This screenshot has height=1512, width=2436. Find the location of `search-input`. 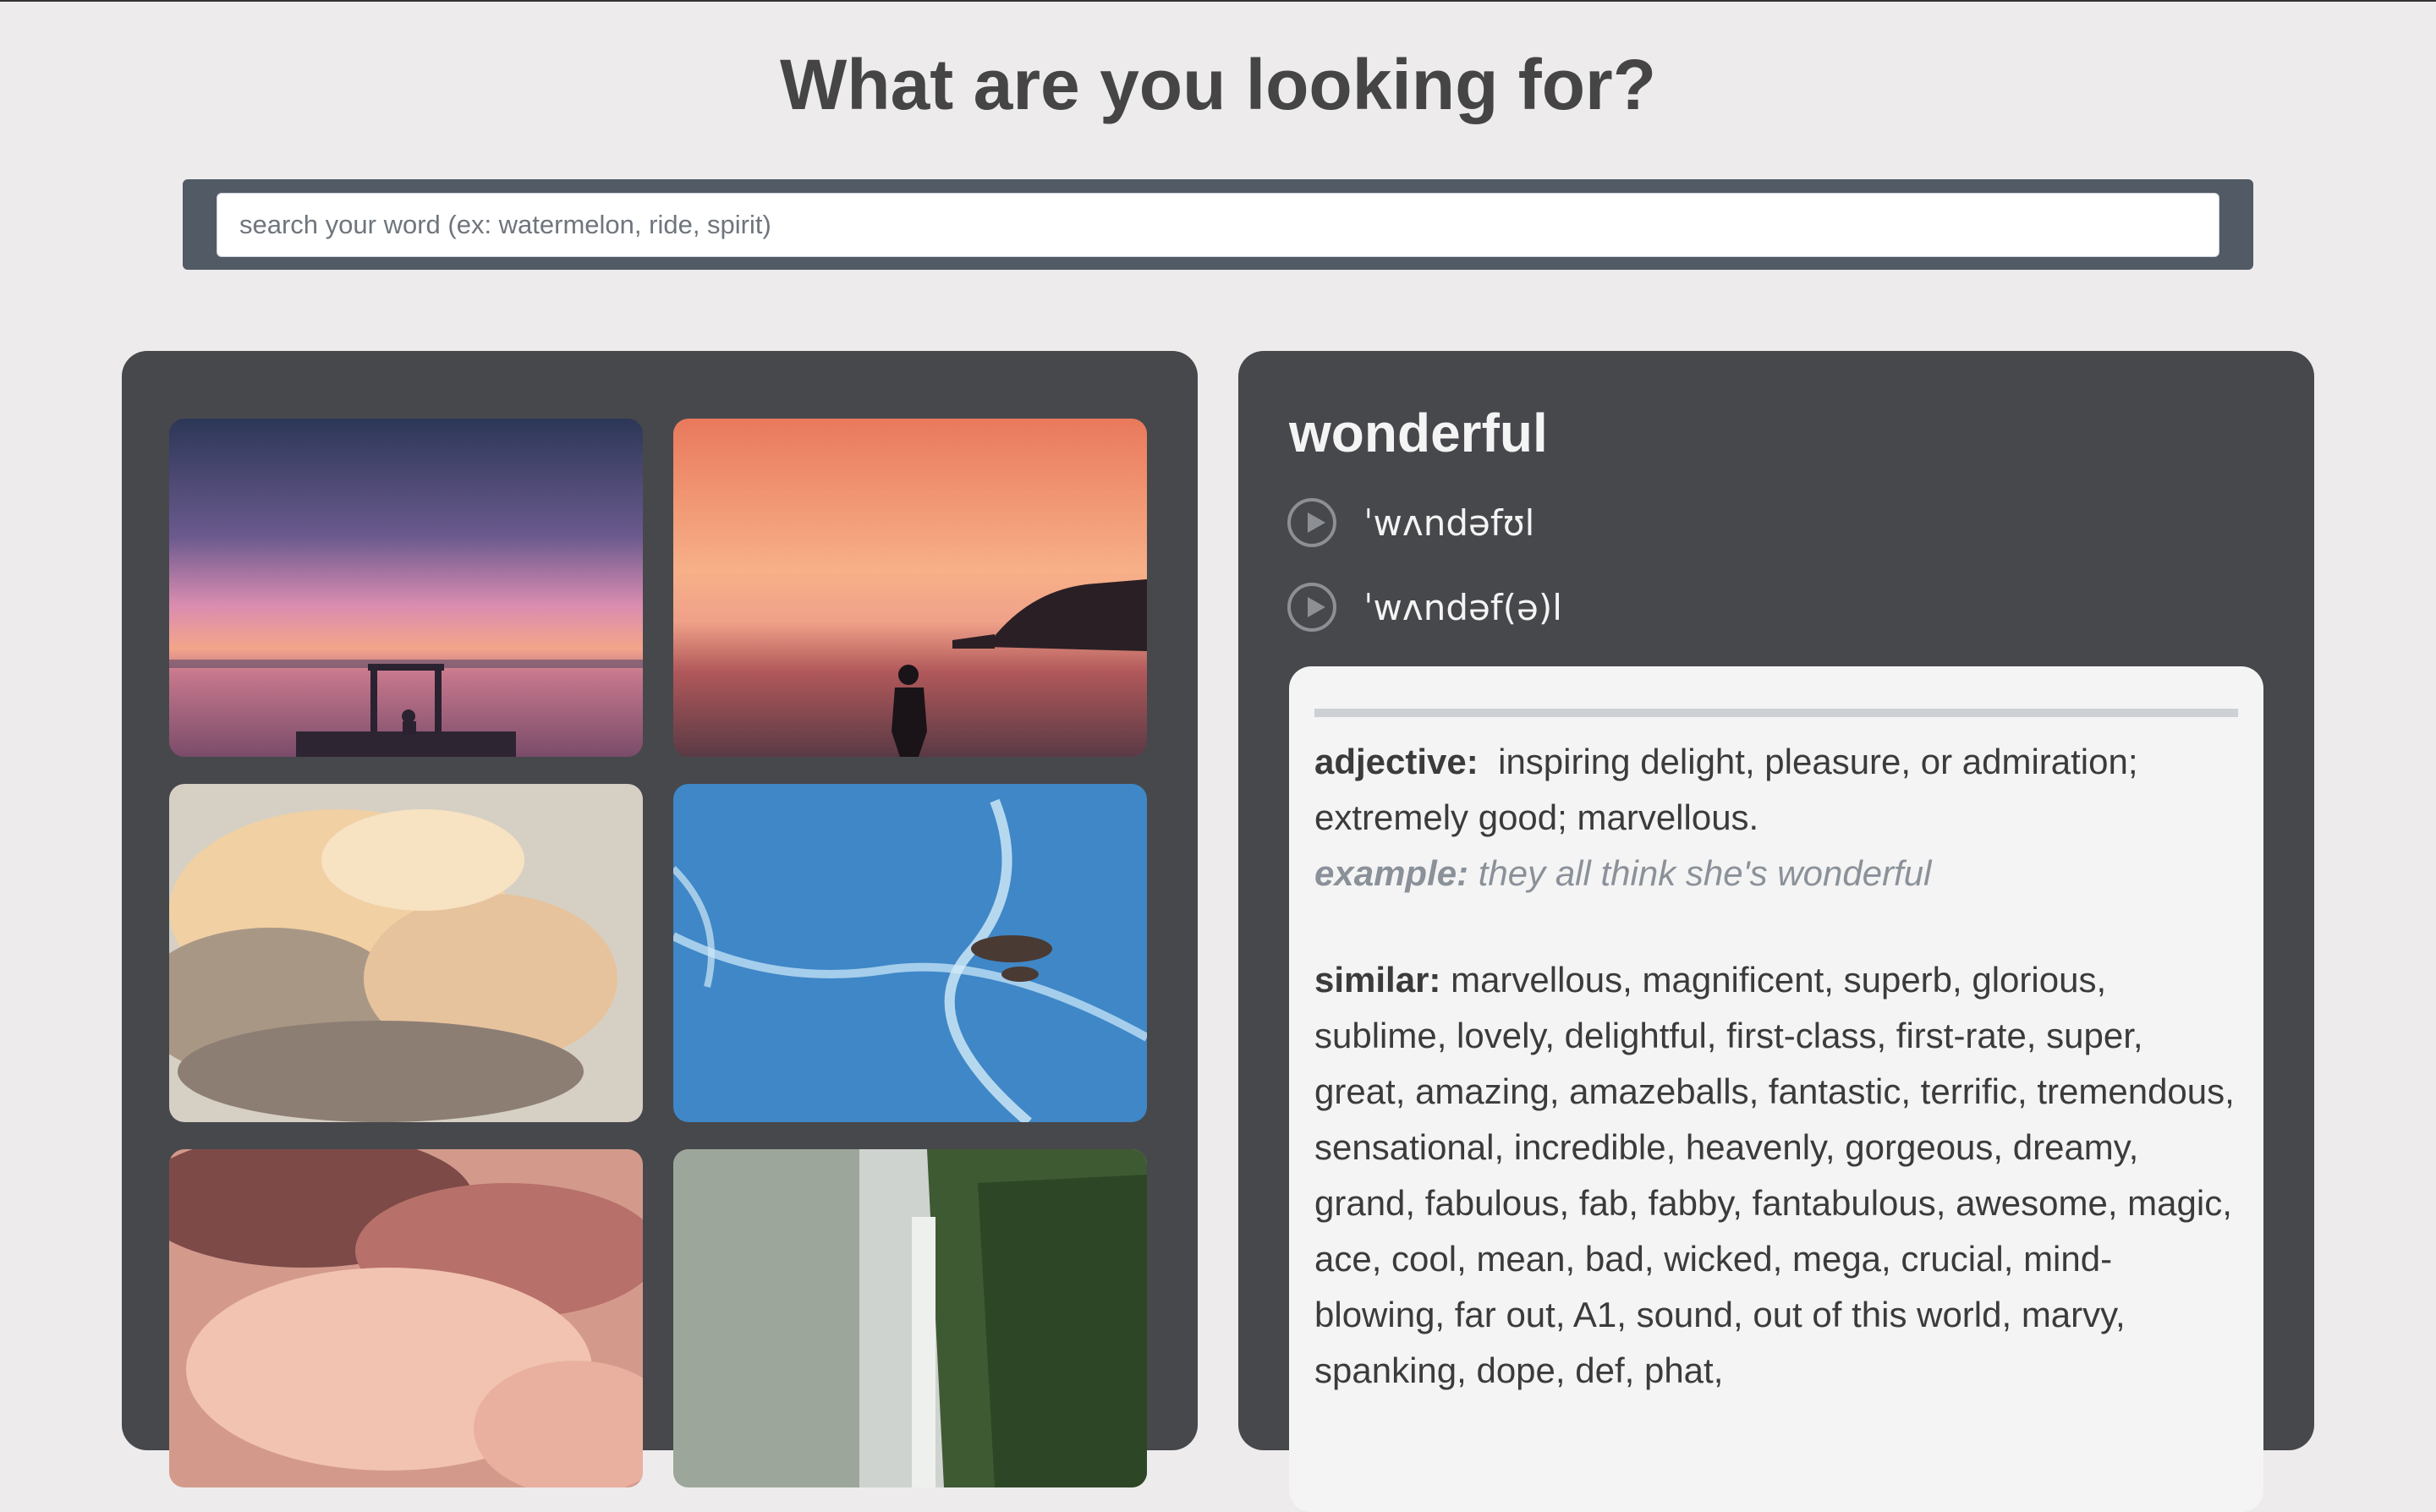

search-input is located at coordinates (1218, 225).